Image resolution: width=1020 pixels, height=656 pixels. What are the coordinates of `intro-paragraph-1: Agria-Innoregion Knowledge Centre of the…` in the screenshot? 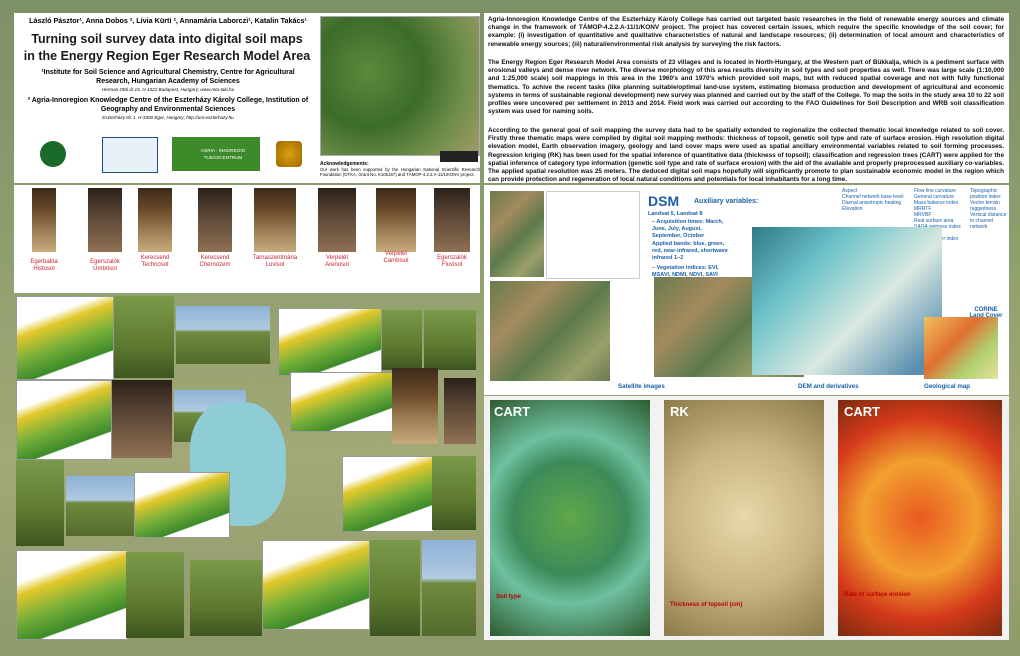 It's located at (746, 32).